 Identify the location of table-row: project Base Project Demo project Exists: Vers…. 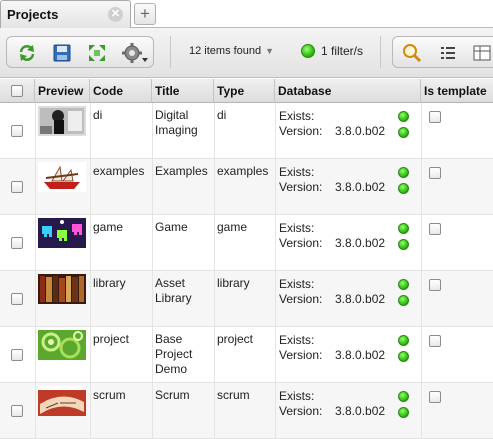
(246, 355).